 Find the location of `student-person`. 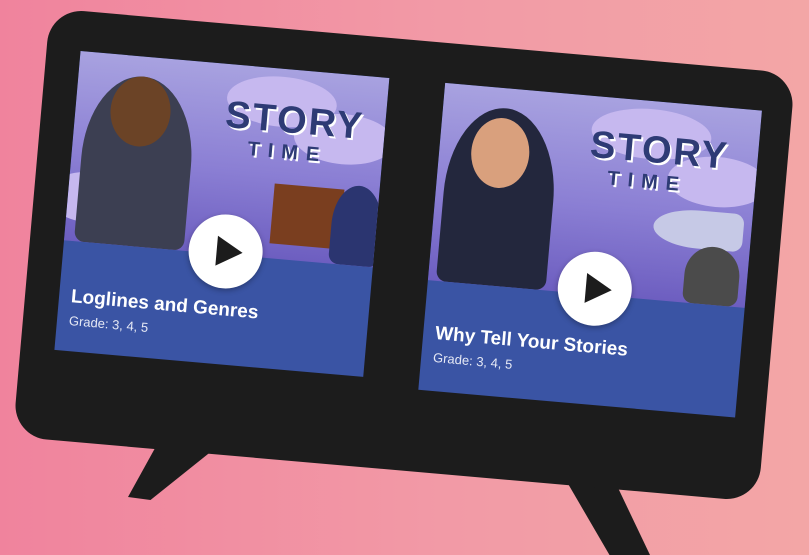

student-person is located at coordinates (711, 276).